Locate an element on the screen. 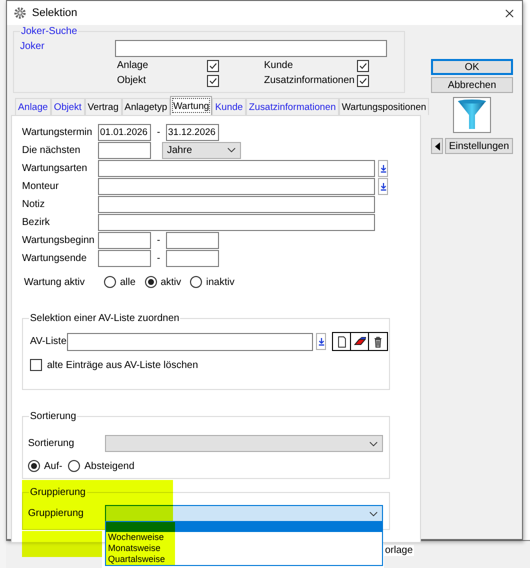 The height and width of the screenshot is (568, 530). checkbox-label: Zusatzinformationen is located at coordinates (310, 80).